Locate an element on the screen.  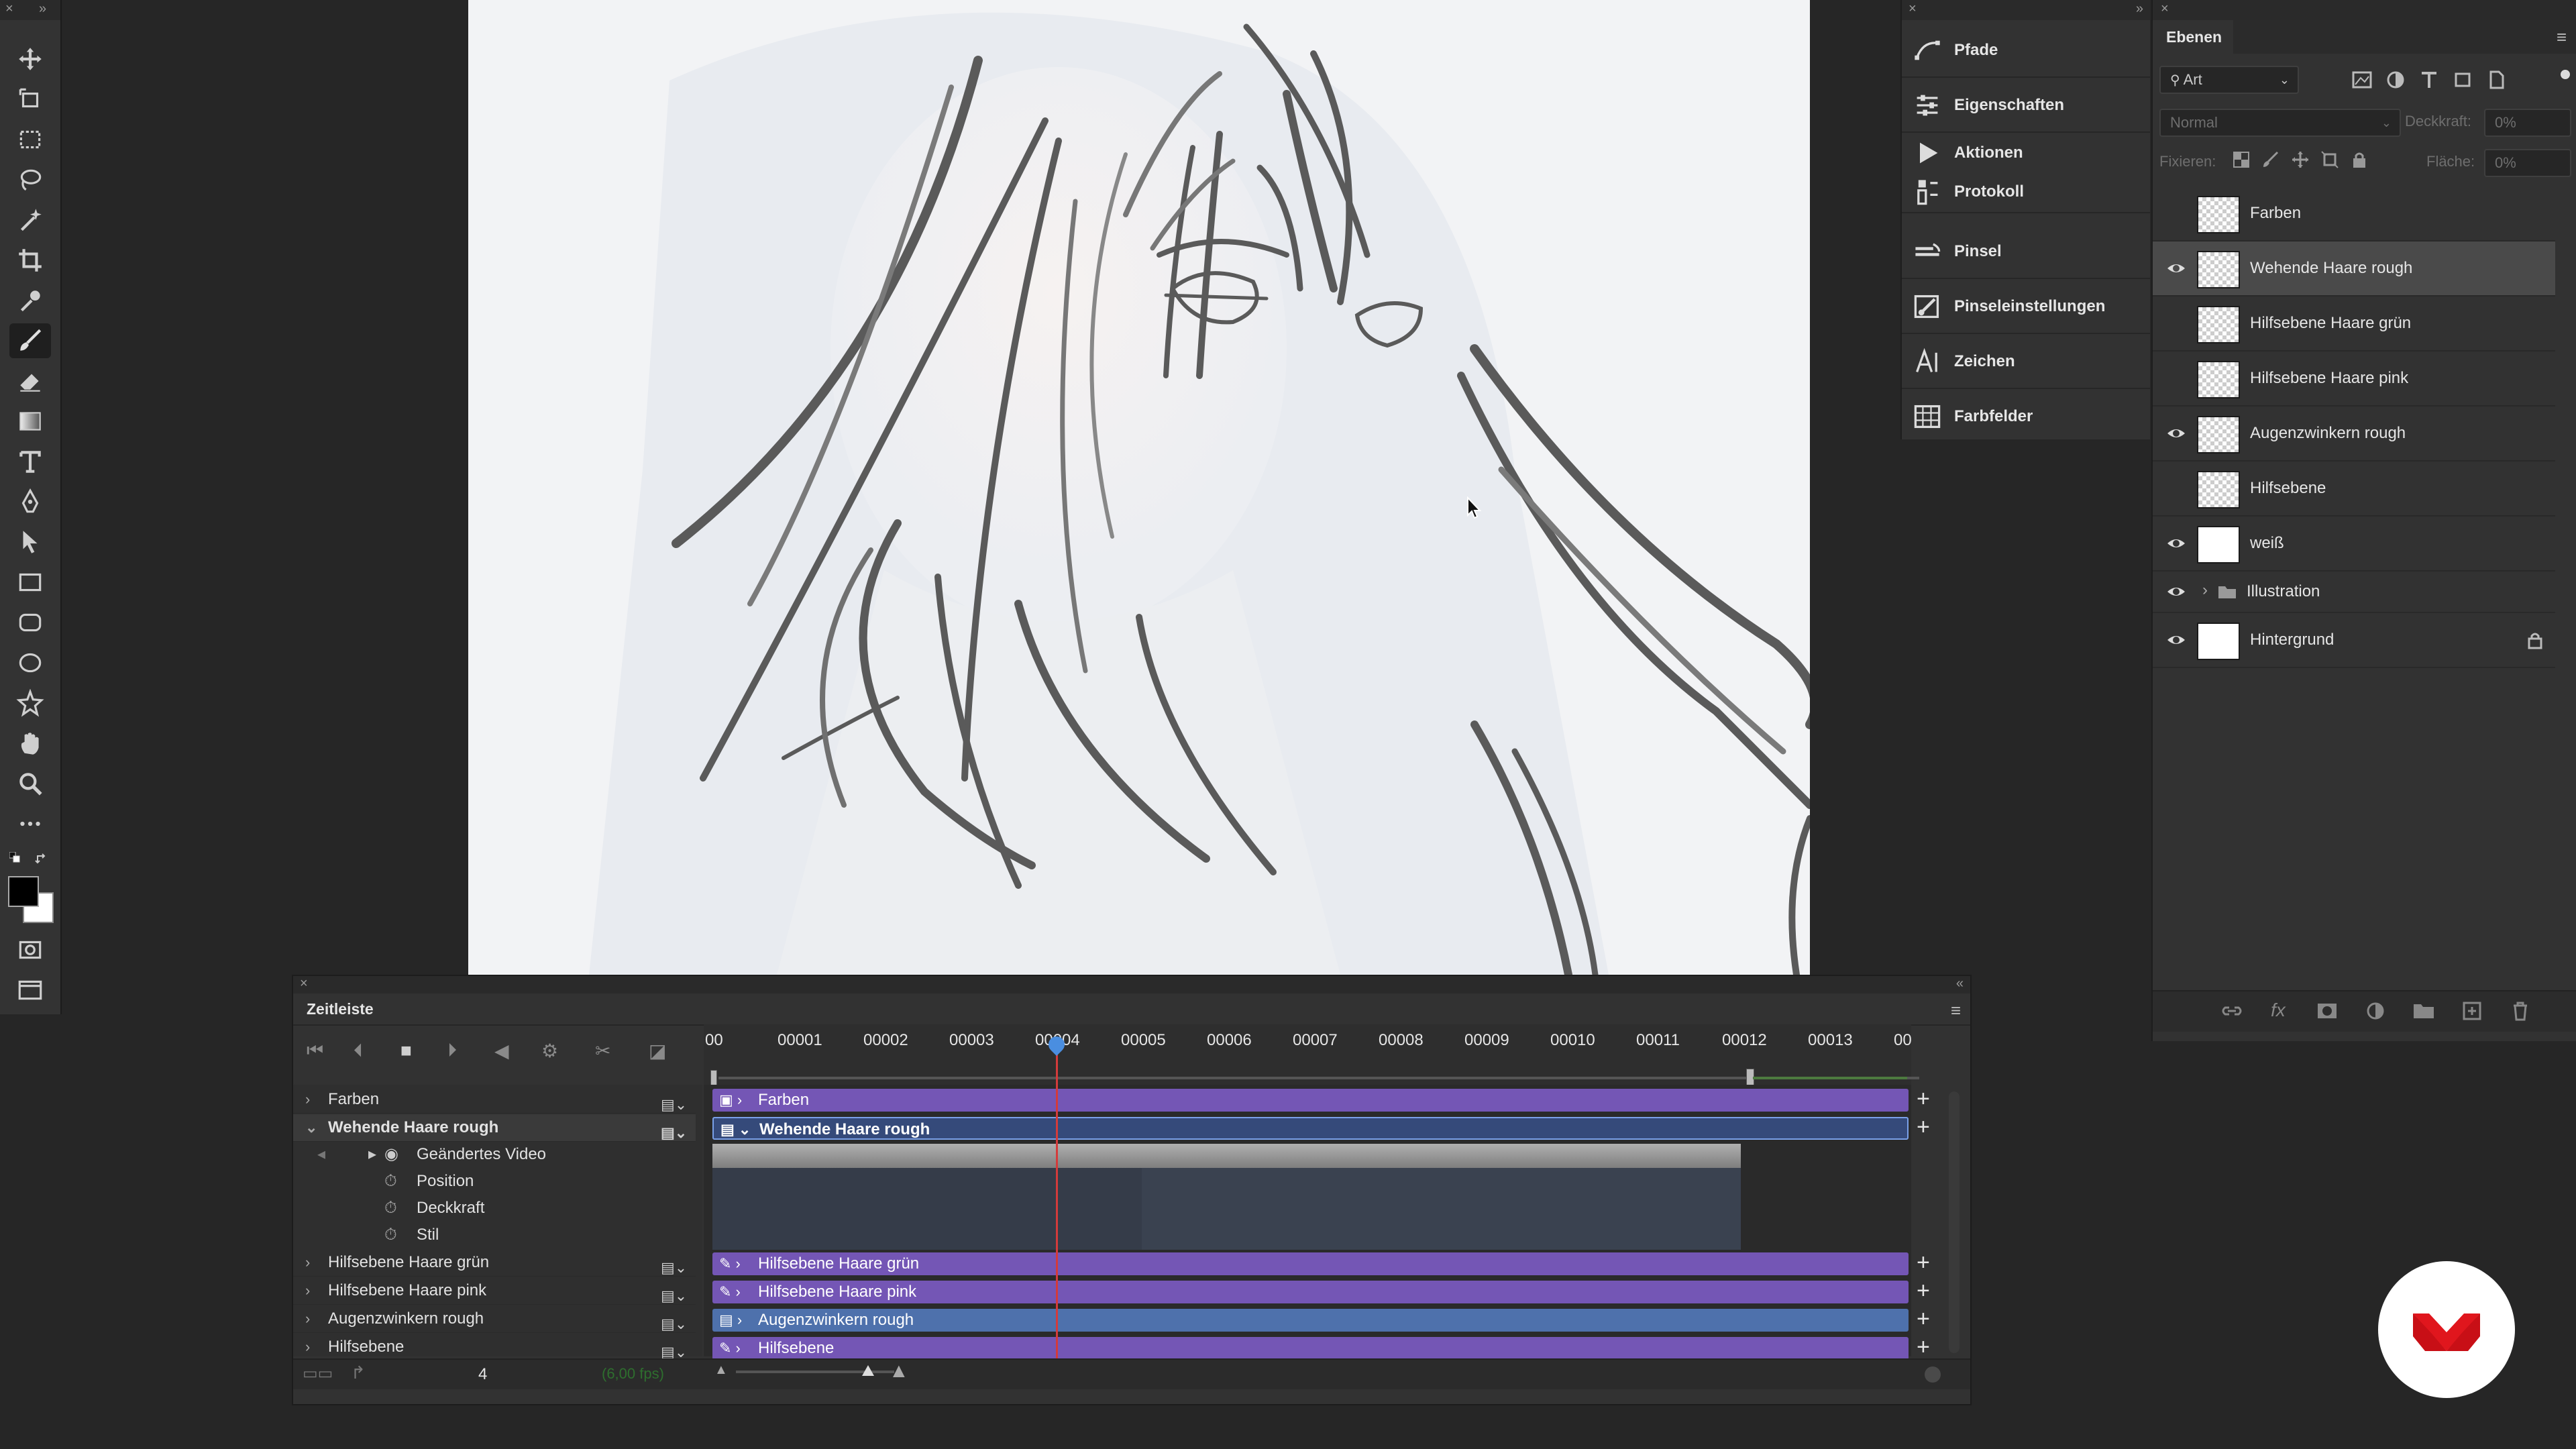
dock-item-brush-settings: Pinseleinstellungen is located at coordinates (2026, 307).